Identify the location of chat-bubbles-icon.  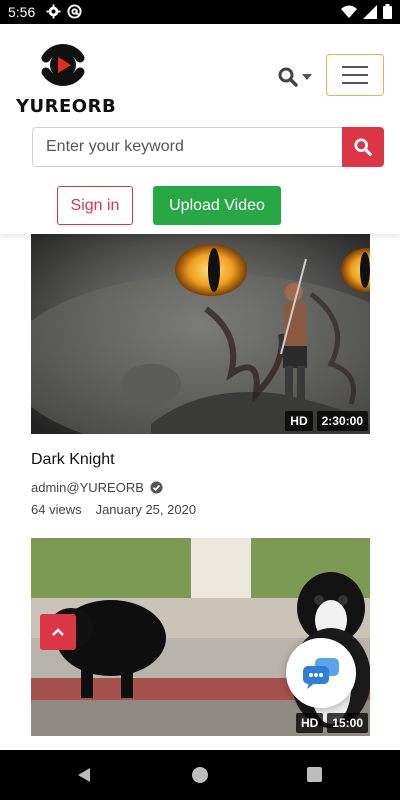
(321, 673).